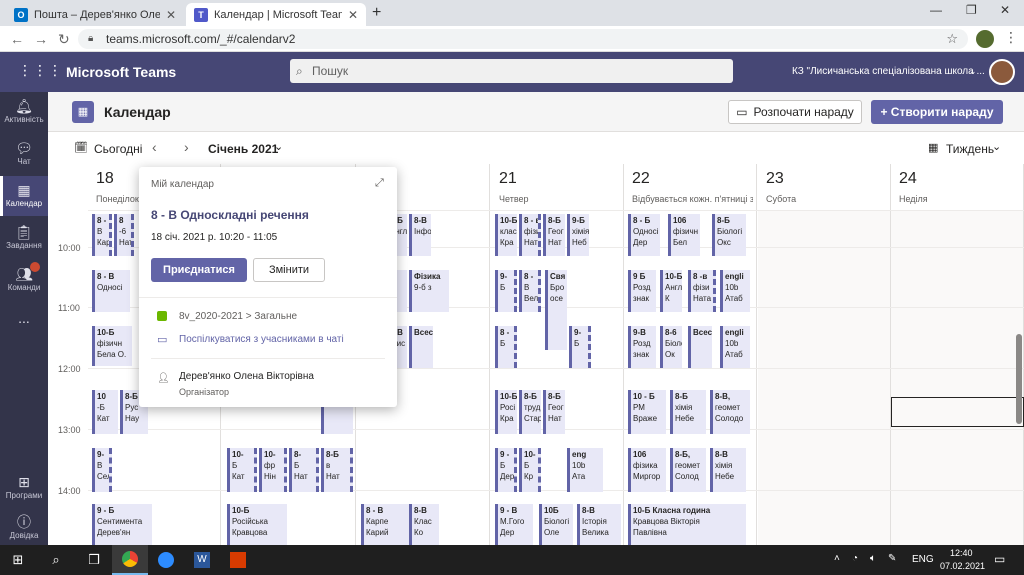  What do you see at coordinates (684, 235) in the screenshot?
I see `calendar-event: 106 фізичн Бел` at bounding box center [684, 235].